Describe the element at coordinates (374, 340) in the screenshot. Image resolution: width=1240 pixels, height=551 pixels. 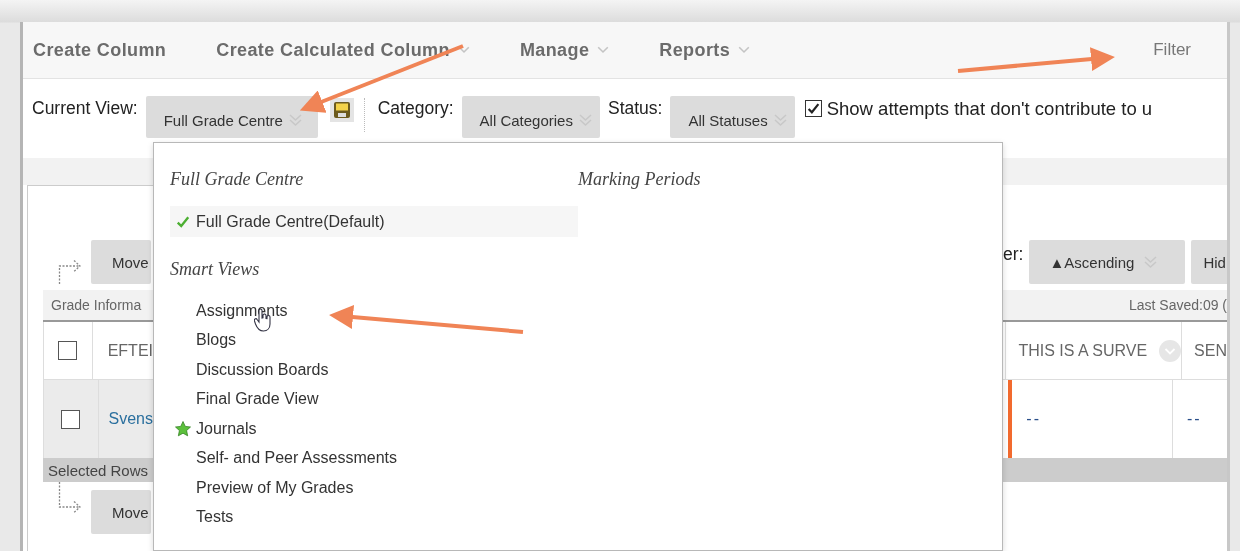
I see `view-menu-item: Blogs` at that location.